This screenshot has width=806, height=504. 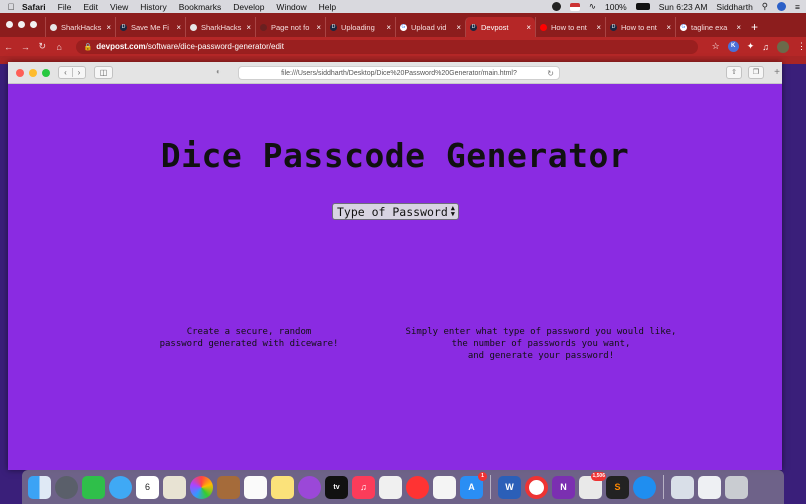 What do you see at coordinates (756, 72) in the screenshot?
I see `tab-overview-icon: ❐` at bounding box center [756, 72].